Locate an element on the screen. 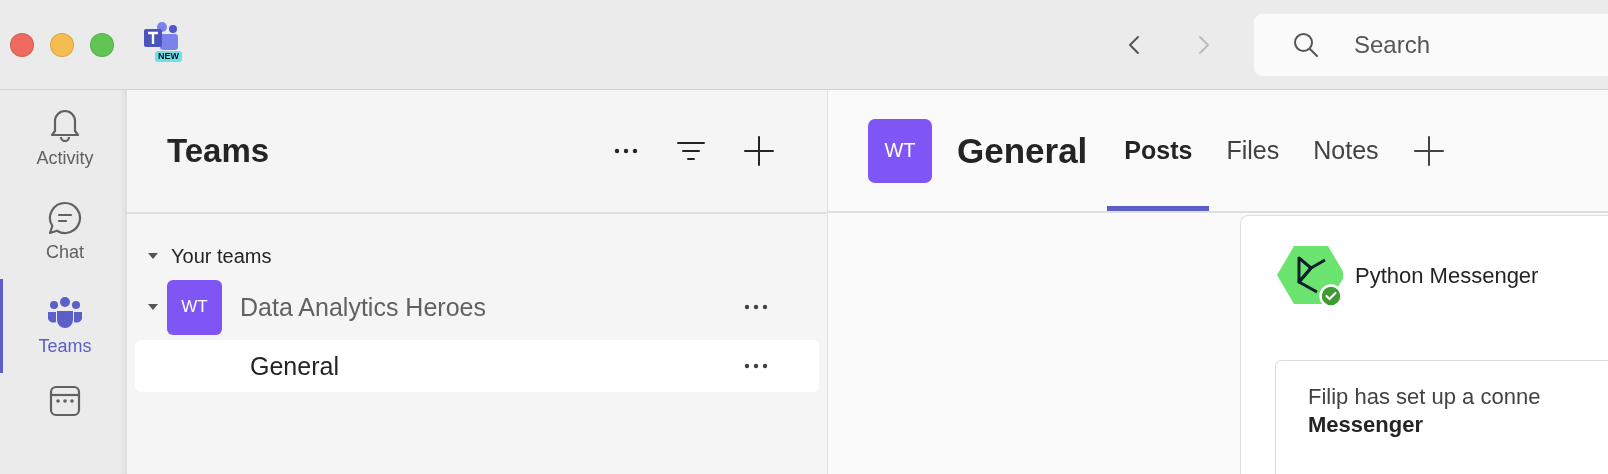 This screenshot has width=1608, height=474. rail-item: Chat is located at coordinates (63, 231).